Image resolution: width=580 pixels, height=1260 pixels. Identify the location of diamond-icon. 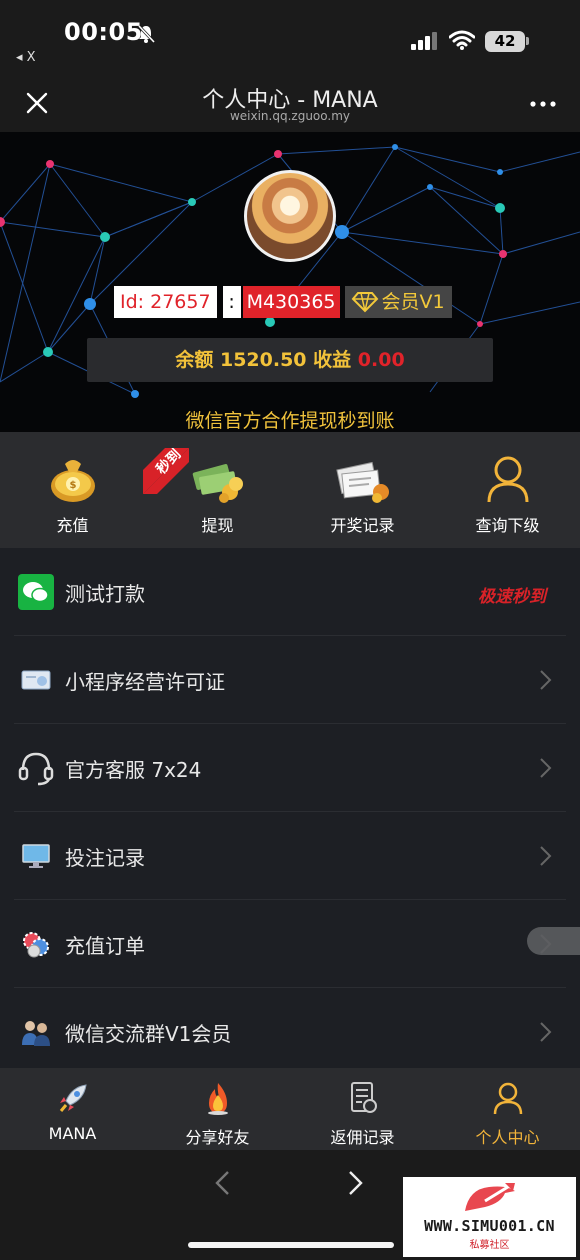
(364, 302).